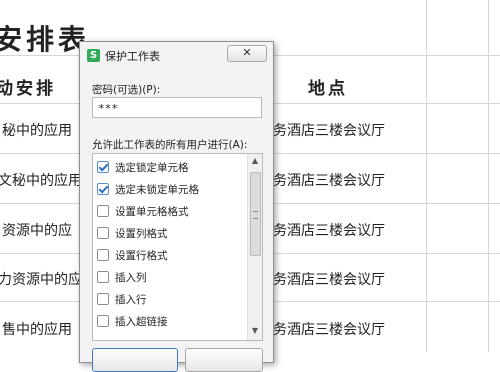 This screenshot has width=500, height=372. What do you see at coordinates (172, 256) in the screenshot?
I see `permission-format-rows: 设置行格式` at bounding box center [172, 256].